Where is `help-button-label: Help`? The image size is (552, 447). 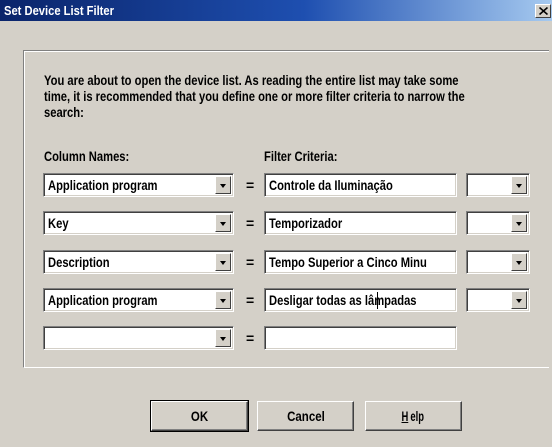
help-button-label: Help is located at coordinates (413, 416).